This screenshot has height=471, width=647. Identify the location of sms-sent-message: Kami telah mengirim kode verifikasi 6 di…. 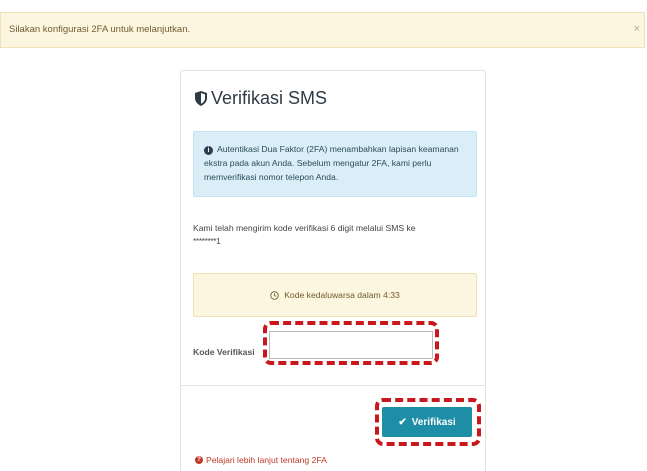
(328, 235).